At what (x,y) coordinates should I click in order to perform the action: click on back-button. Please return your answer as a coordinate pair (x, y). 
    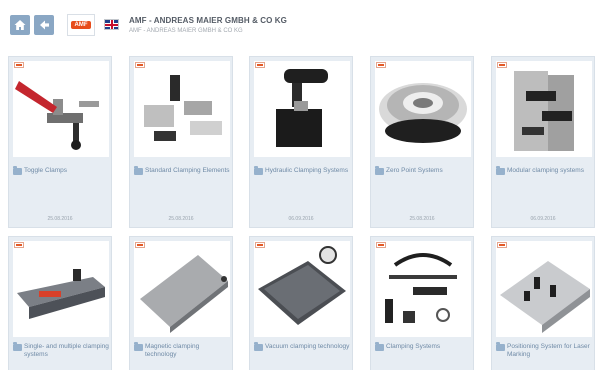
    Looking at the image, I should click on (44, 25).